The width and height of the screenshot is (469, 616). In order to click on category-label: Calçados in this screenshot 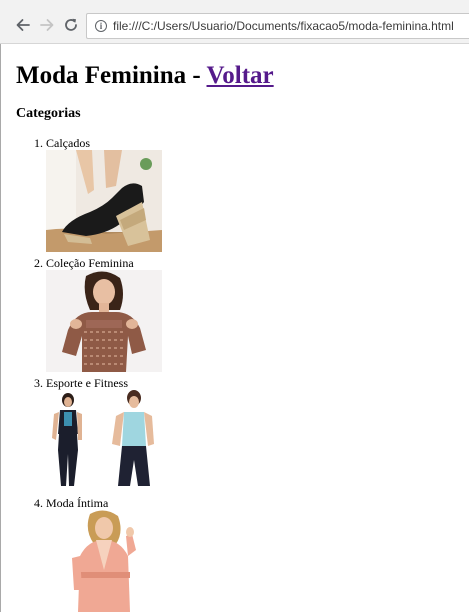, I will do `click(68, 143)`.